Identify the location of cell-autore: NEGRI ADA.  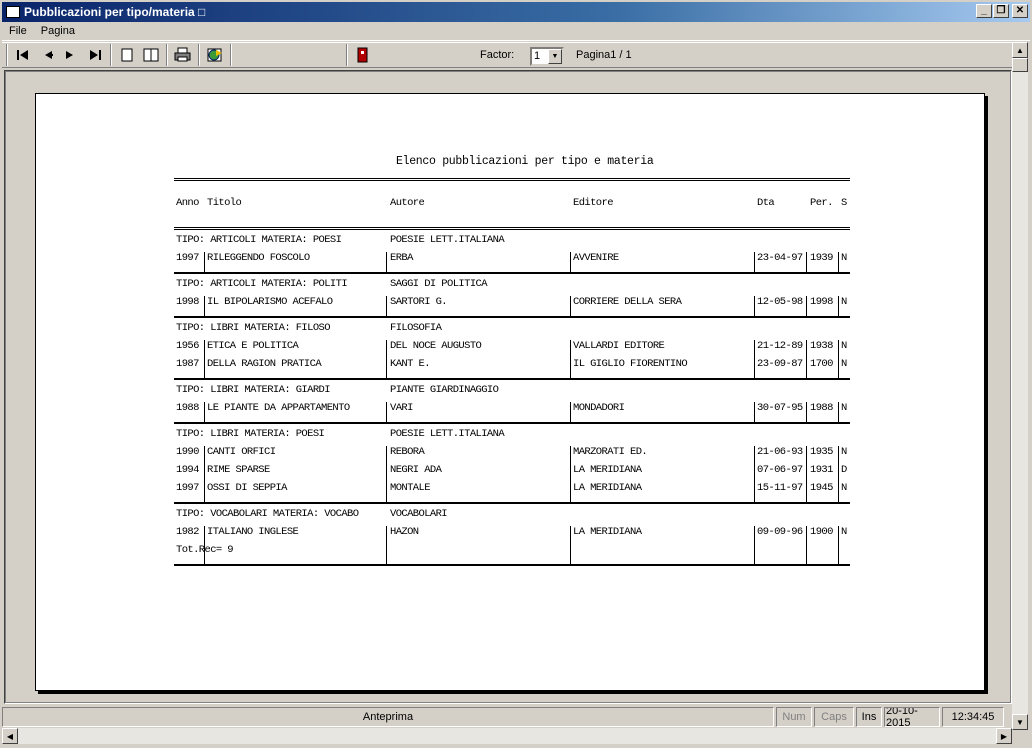
(416, 470).